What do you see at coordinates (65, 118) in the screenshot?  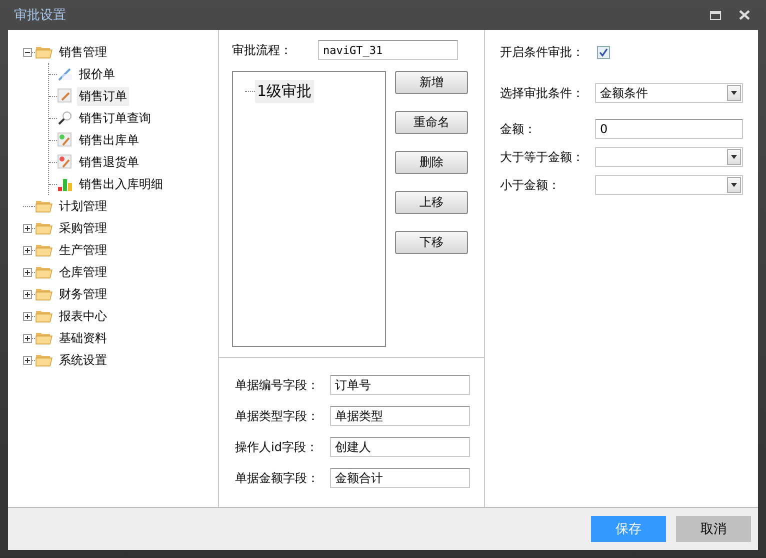 I see `magnifier-icon` at bounding box center [65, 118].